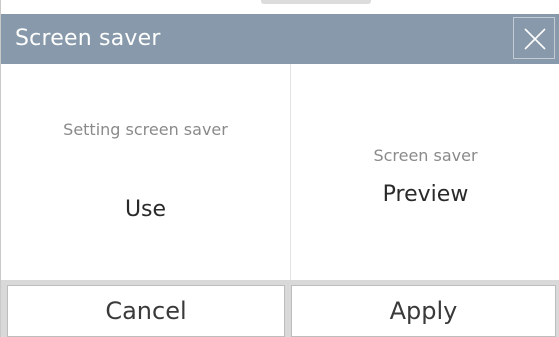 The height and width of the screenshot is (337, 559). I want to click on close-icon, so click(535, 39).